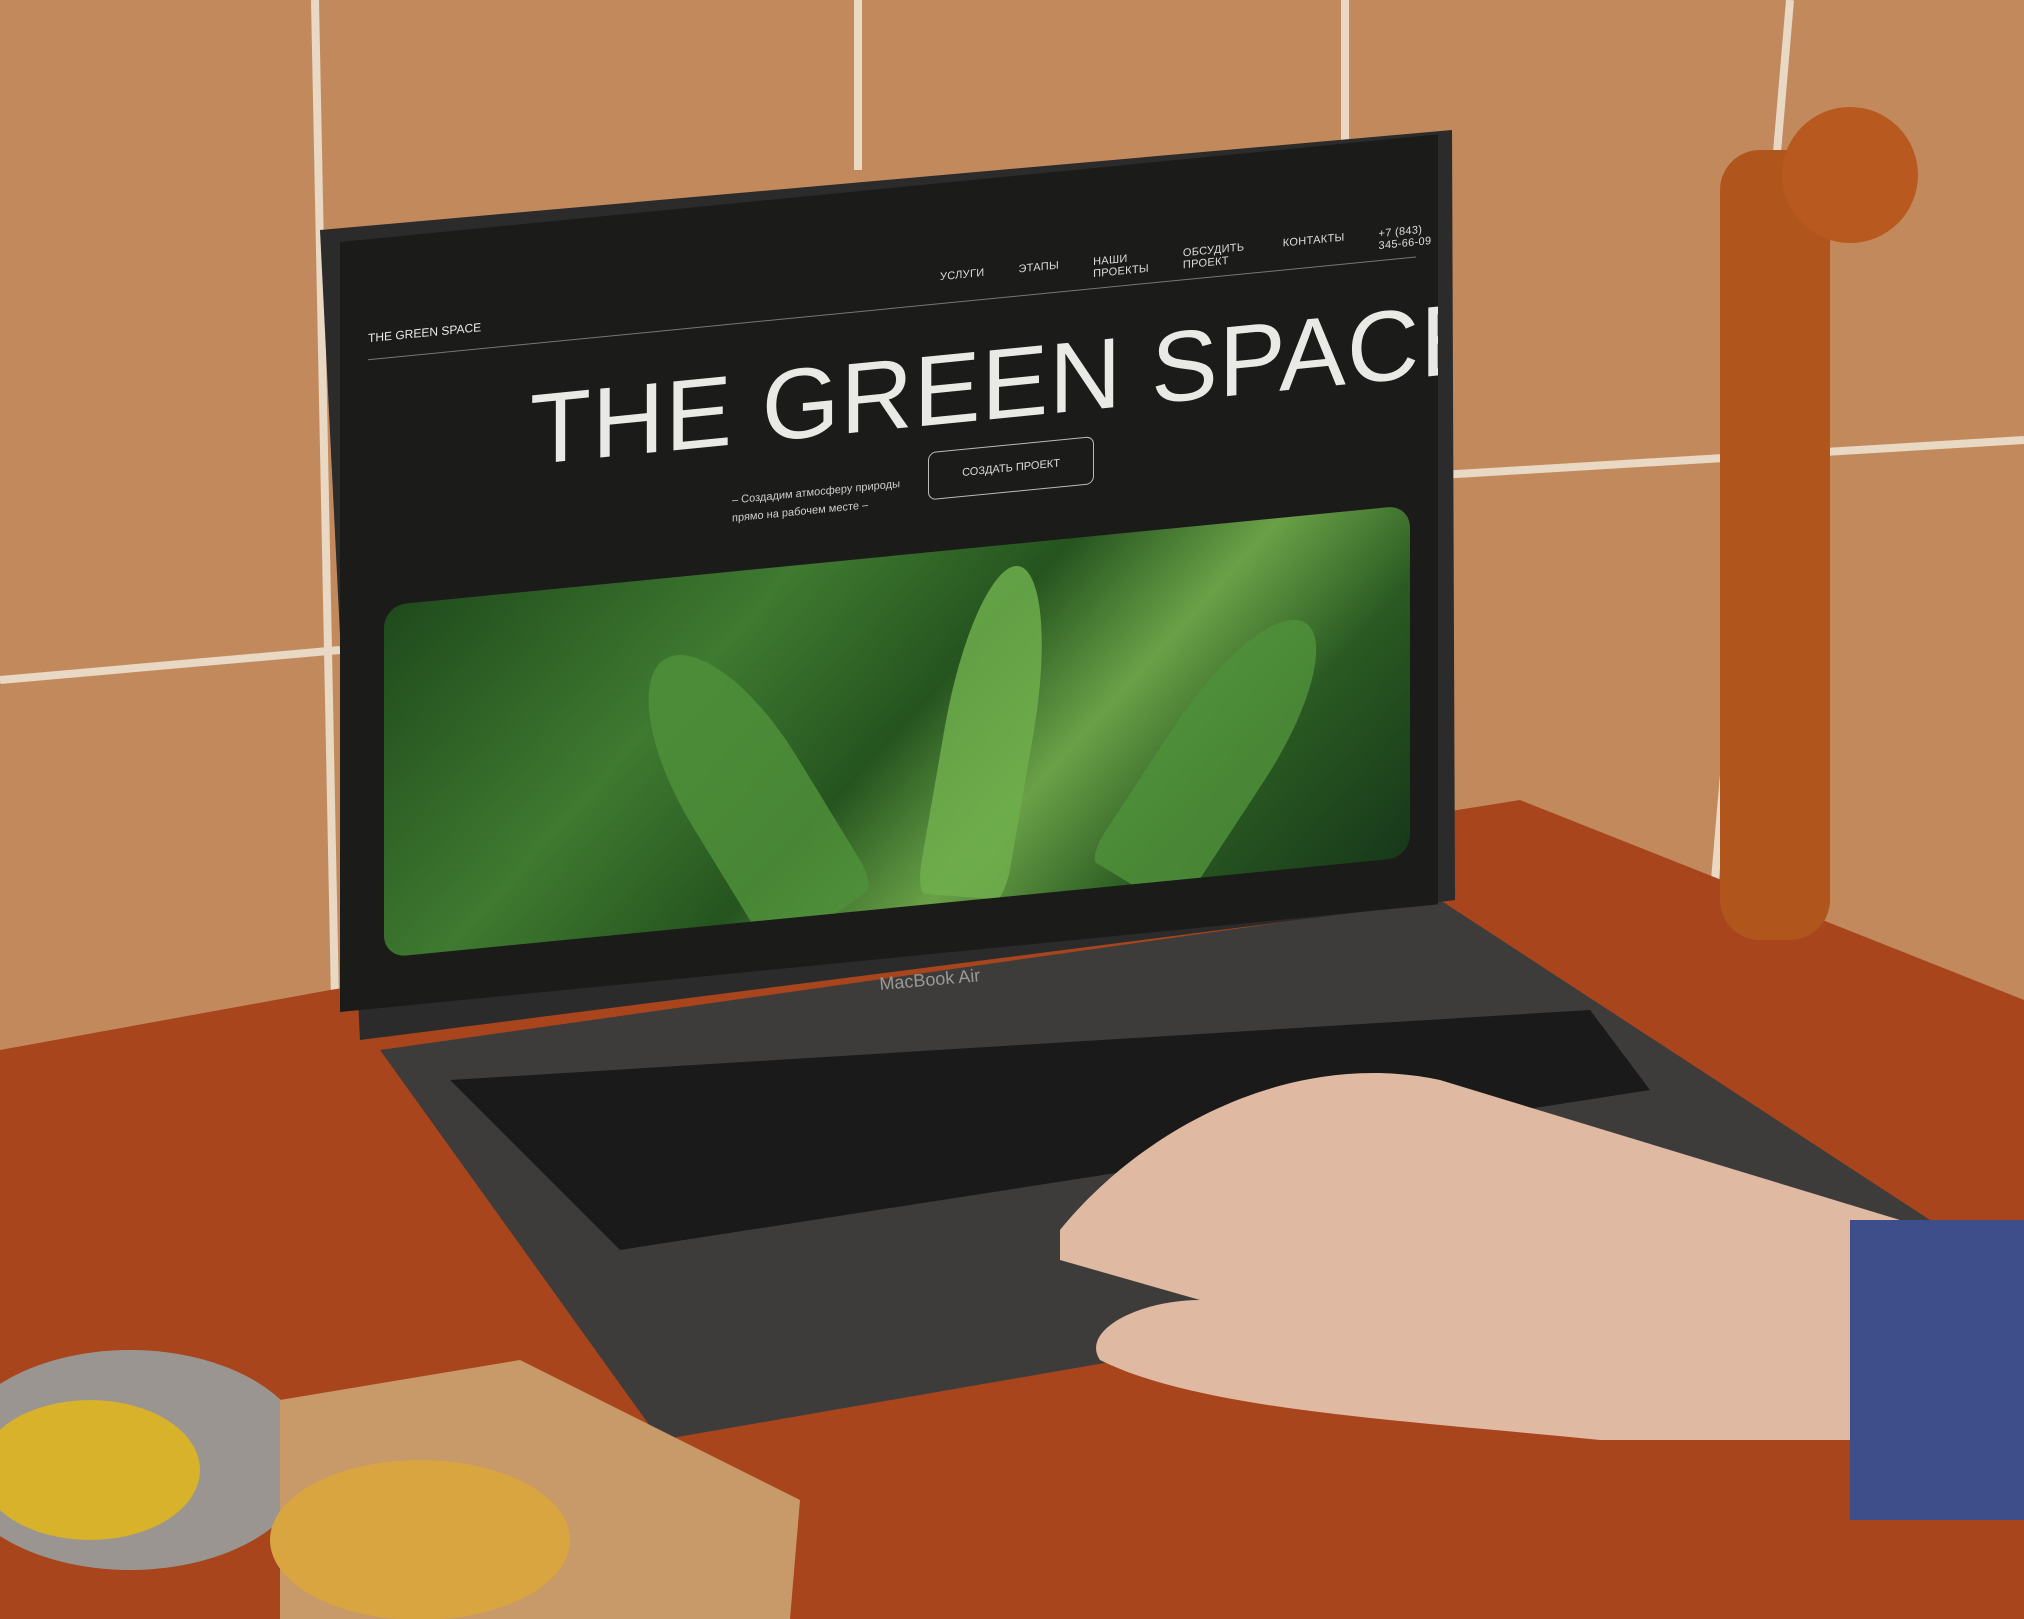 This screenshot has height=1619, width=2024. I want to click on nav-stages: ЭТАПЫ, so click(1038, 273).